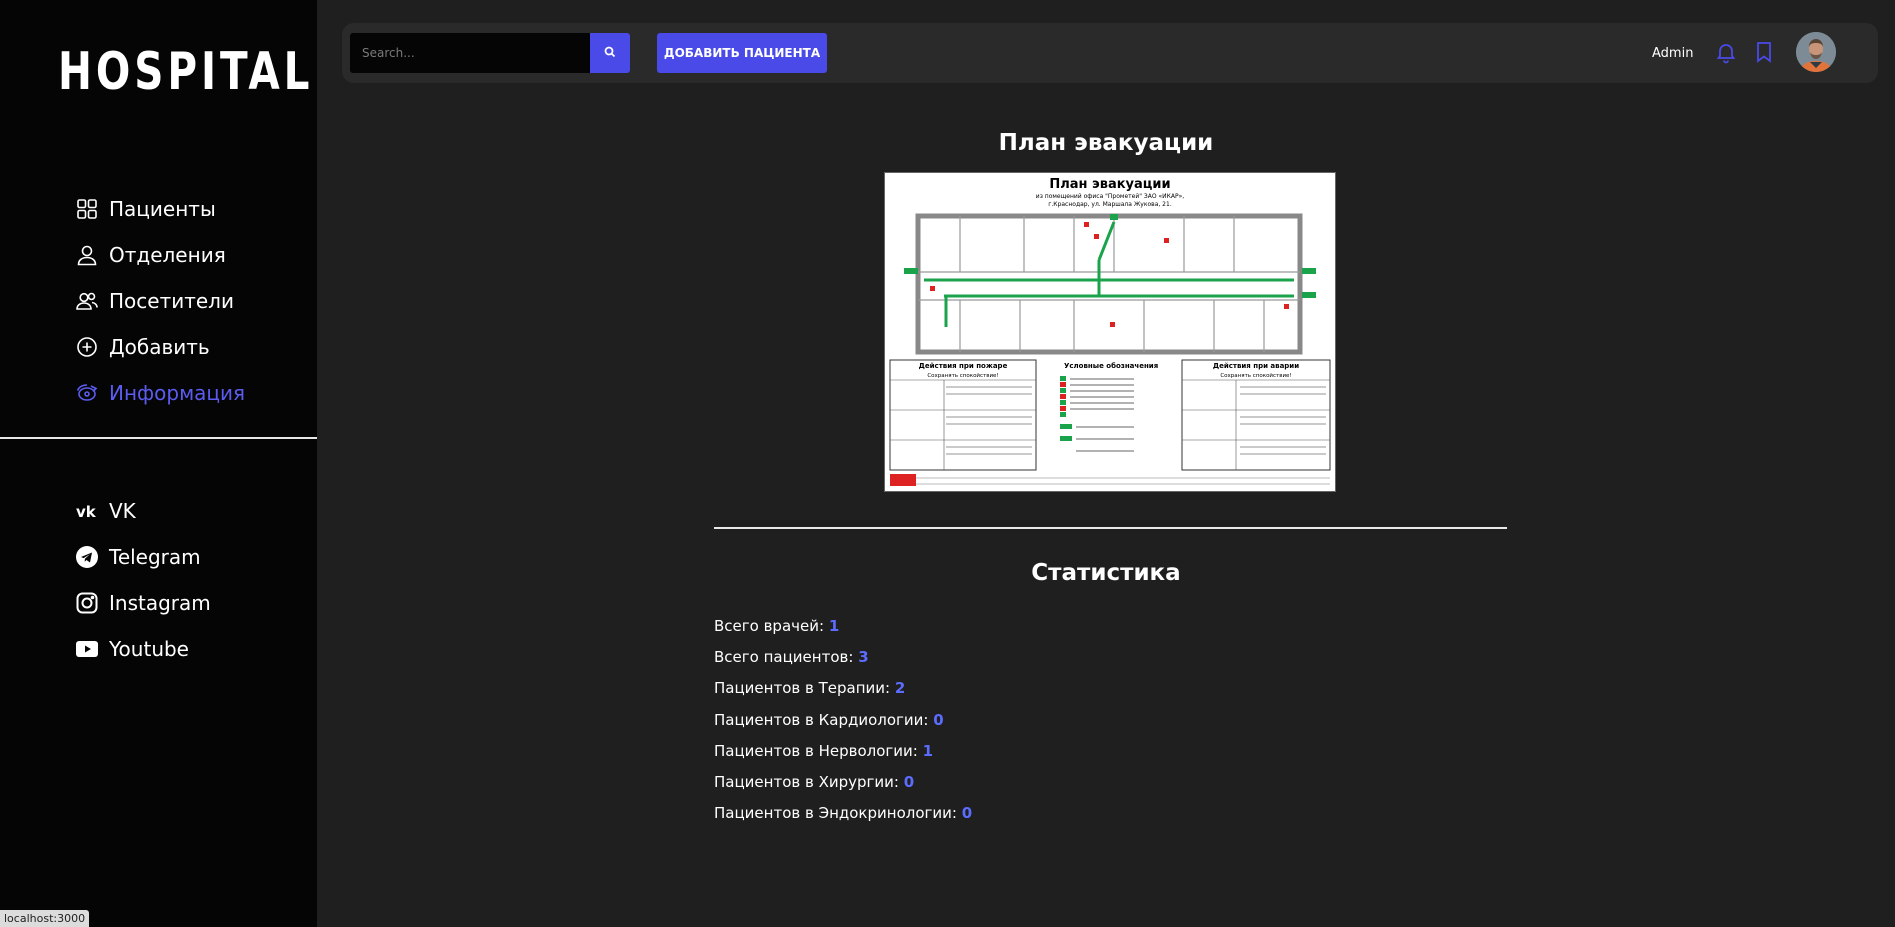 The height and width of the screenshot is (927, 1895). I want to click on svg-text: Действия при аварии, so click(1256, 366).